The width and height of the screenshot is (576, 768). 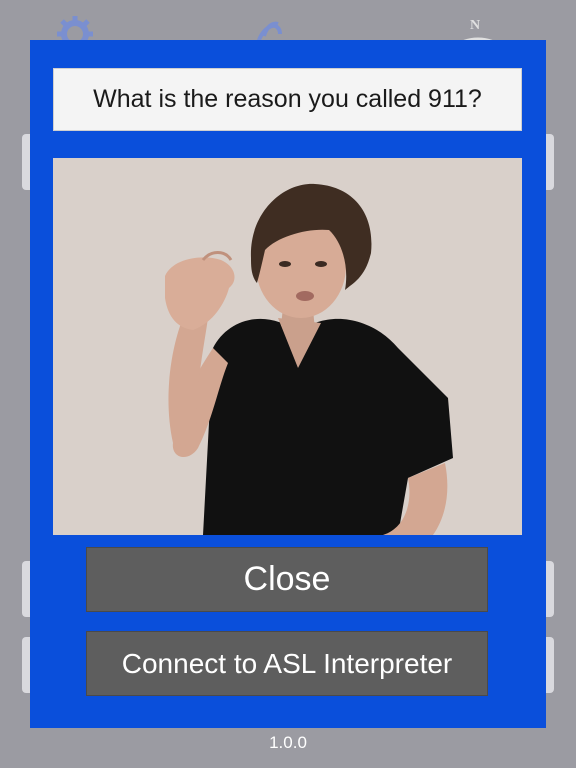 I want to click on compass-letter: N, so click(x=475, y=25).